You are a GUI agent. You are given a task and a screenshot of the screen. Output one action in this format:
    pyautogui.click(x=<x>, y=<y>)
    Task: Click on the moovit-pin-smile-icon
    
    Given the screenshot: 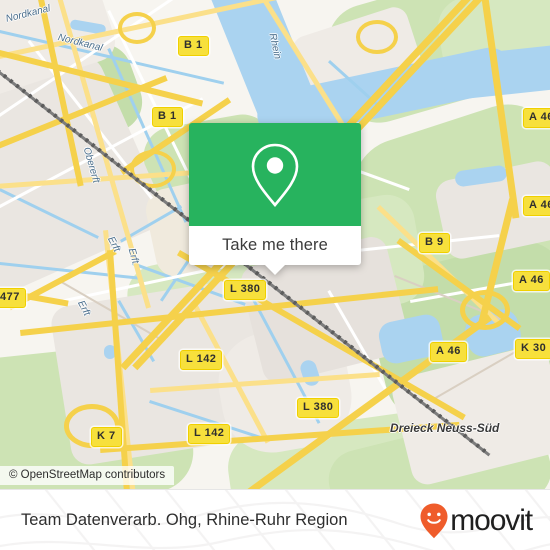 What is the action you would take?
    pyautogui.click(x=434, y=520)
    